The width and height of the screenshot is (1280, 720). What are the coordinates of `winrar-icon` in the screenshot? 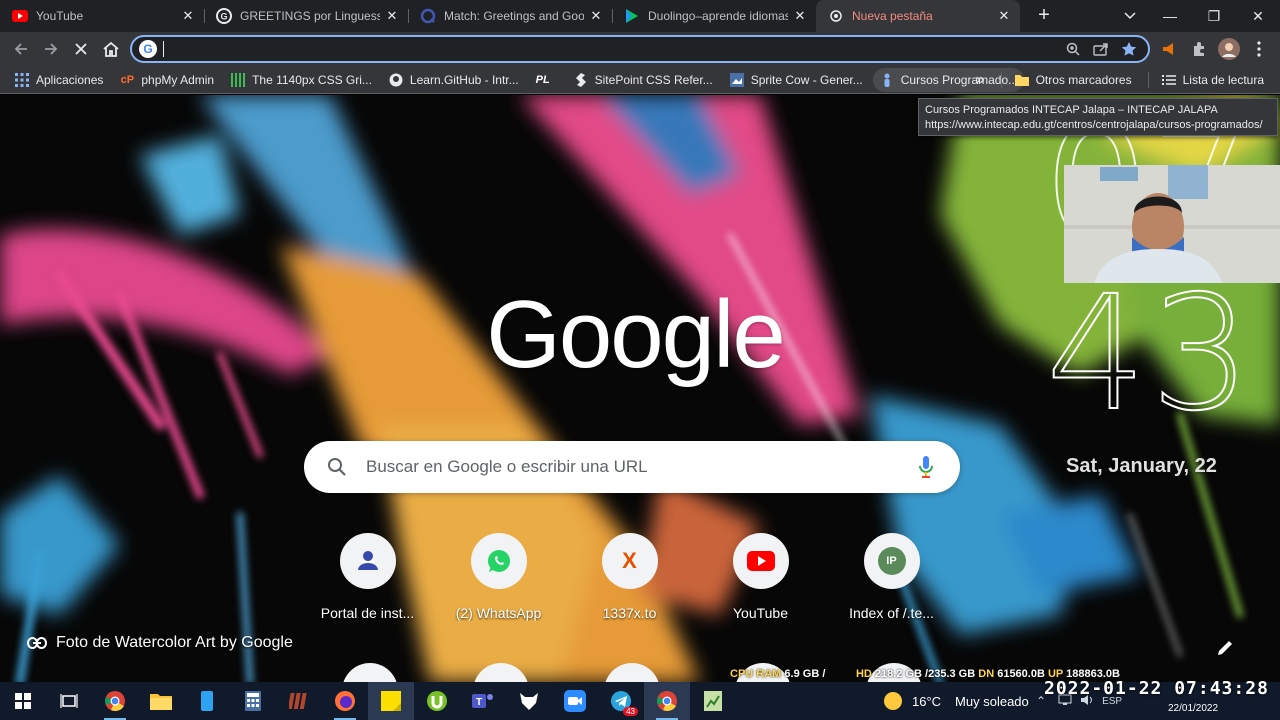 It's located at (299, 701).